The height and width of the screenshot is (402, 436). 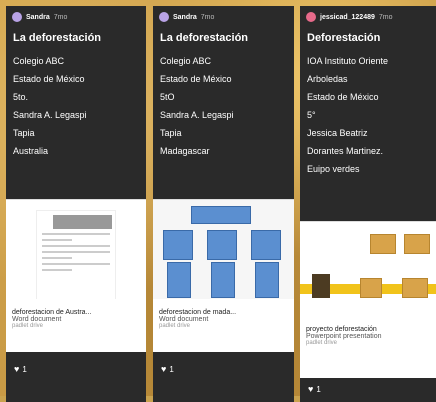 I want to click on body-line: Australia, so click(x=31, y=151).